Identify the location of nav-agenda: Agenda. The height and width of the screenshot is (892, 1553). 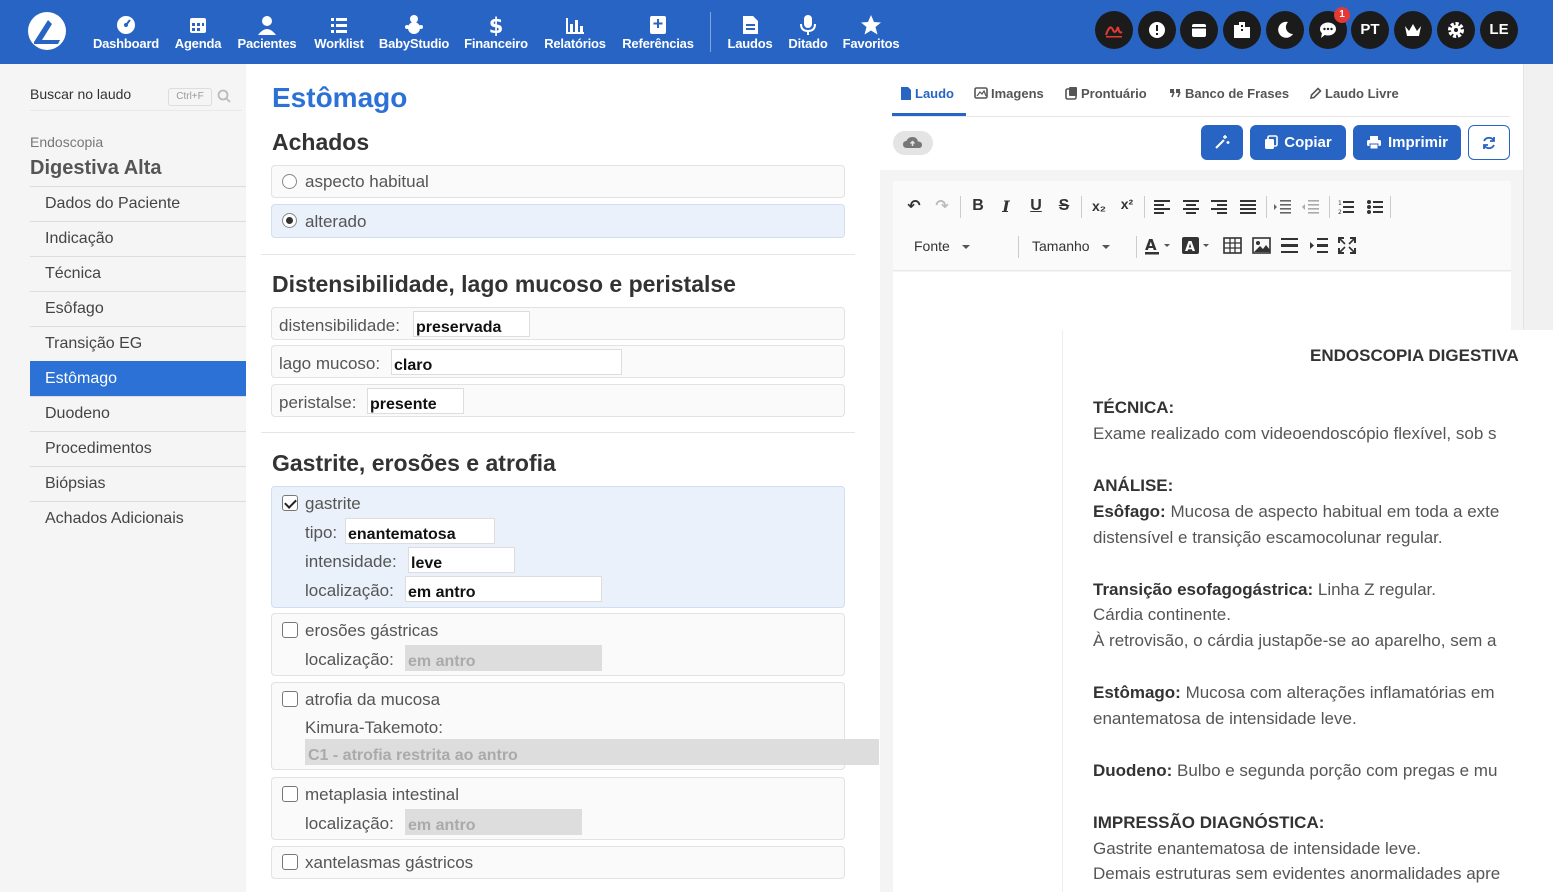
(198, 34).